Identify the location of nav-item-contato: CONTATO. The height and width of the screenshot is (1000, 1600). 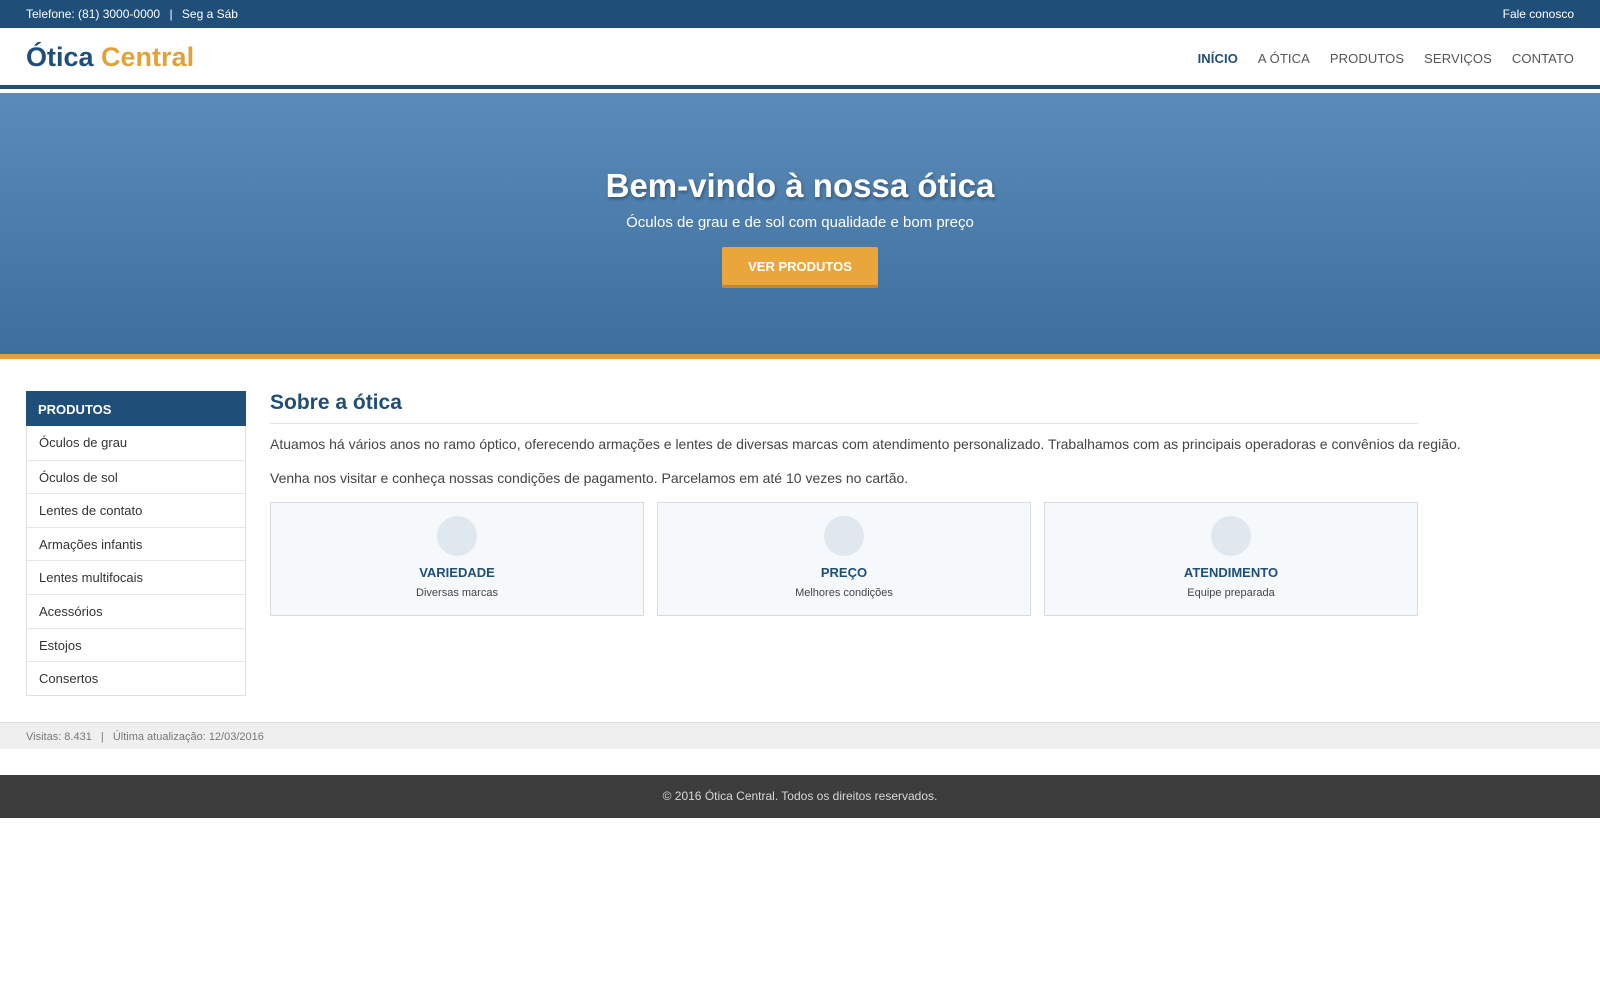
(1543, 58).